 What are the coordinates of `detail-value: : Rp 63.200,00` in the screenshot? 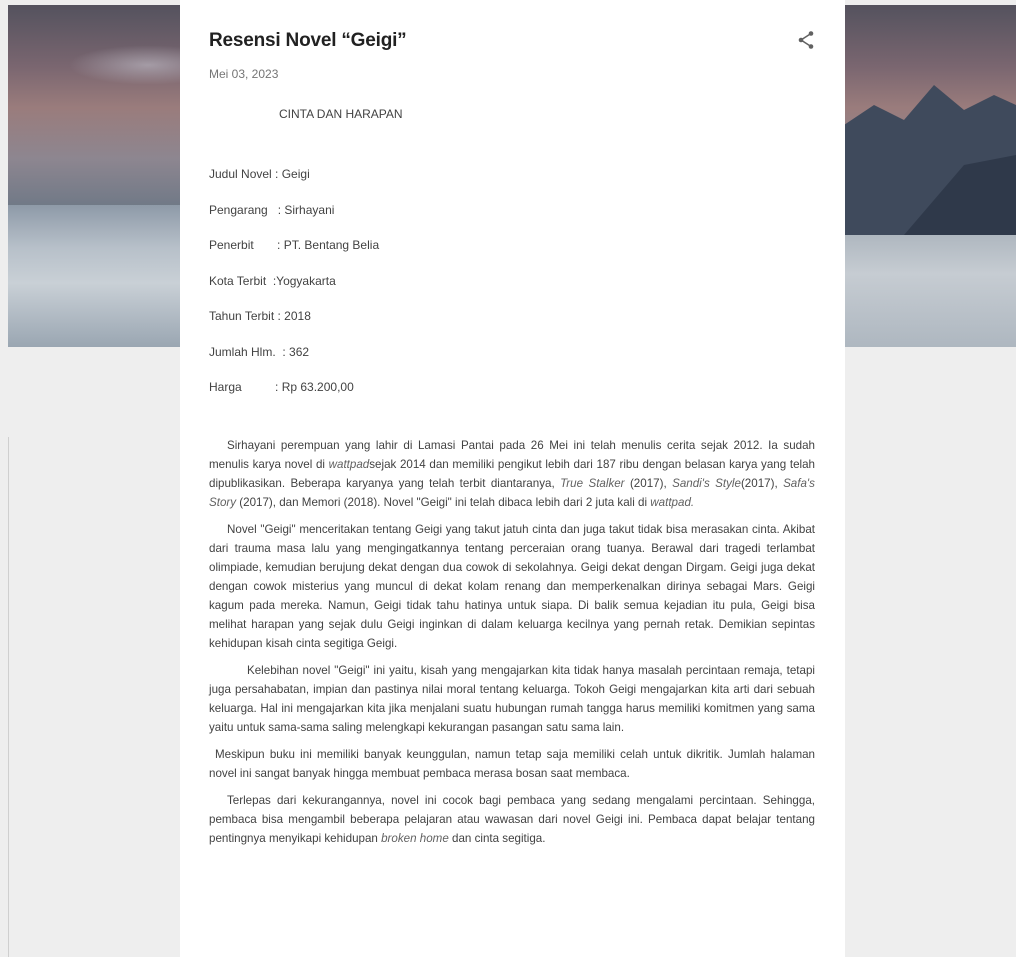 It's located at (314, 387).